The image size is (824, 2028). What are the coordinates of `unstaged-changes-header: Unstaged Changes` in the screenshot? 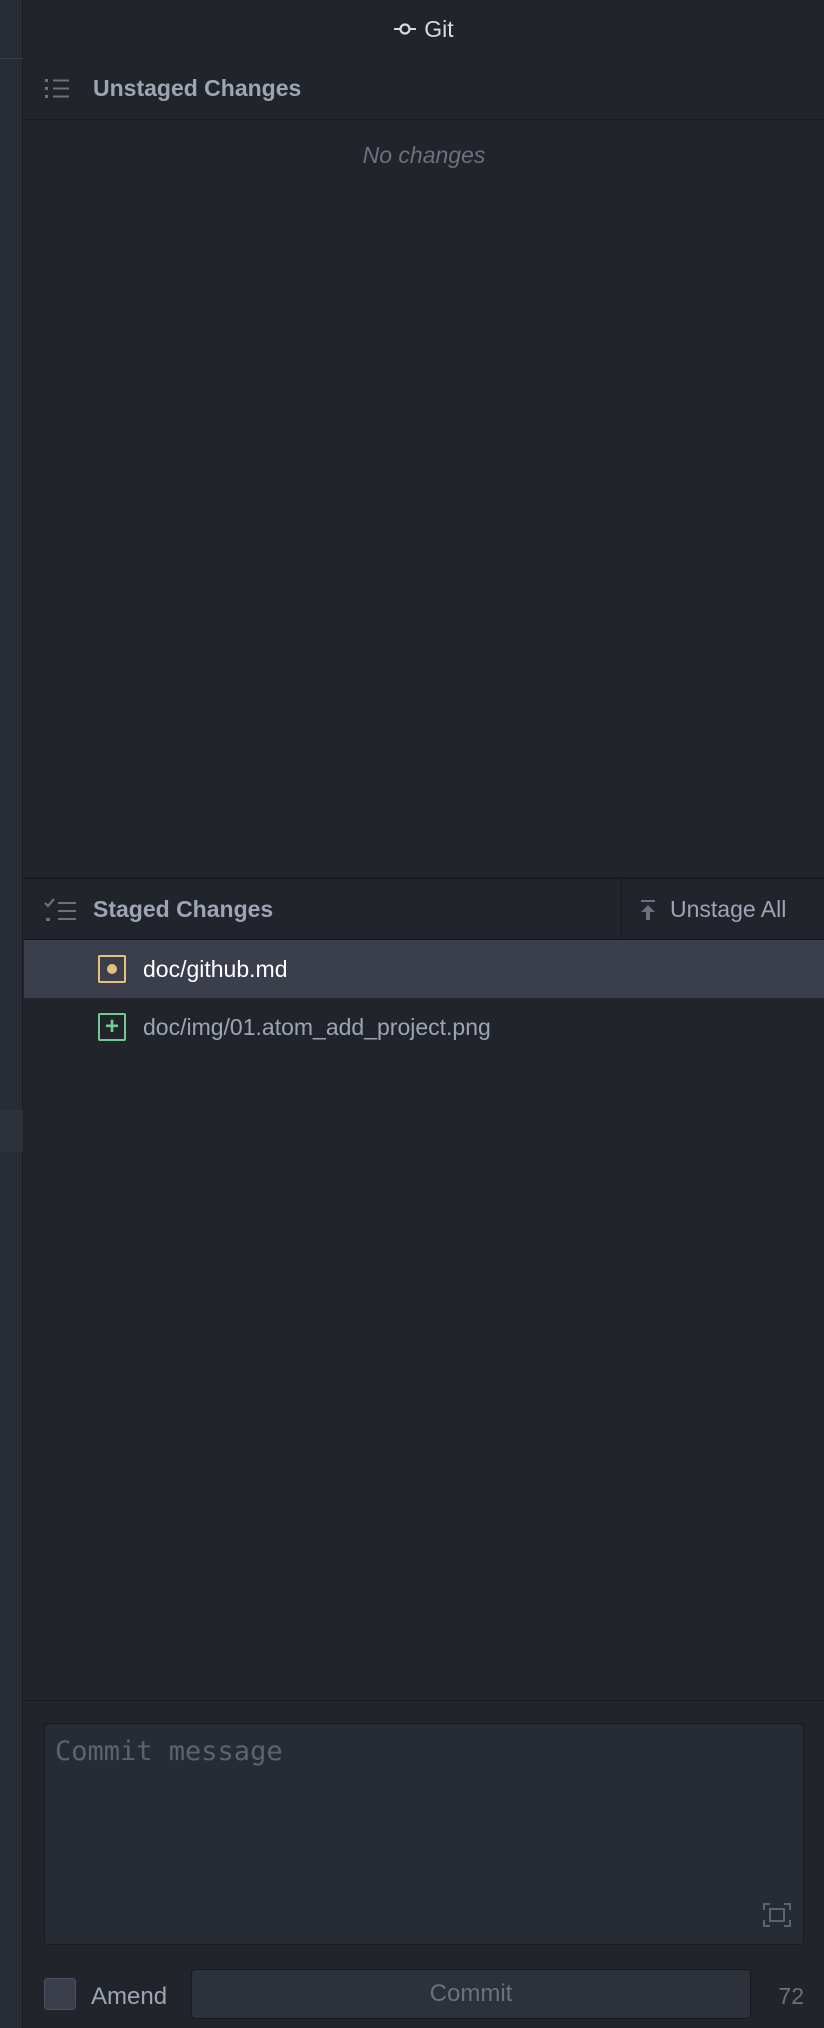 It's located at (424, 89).